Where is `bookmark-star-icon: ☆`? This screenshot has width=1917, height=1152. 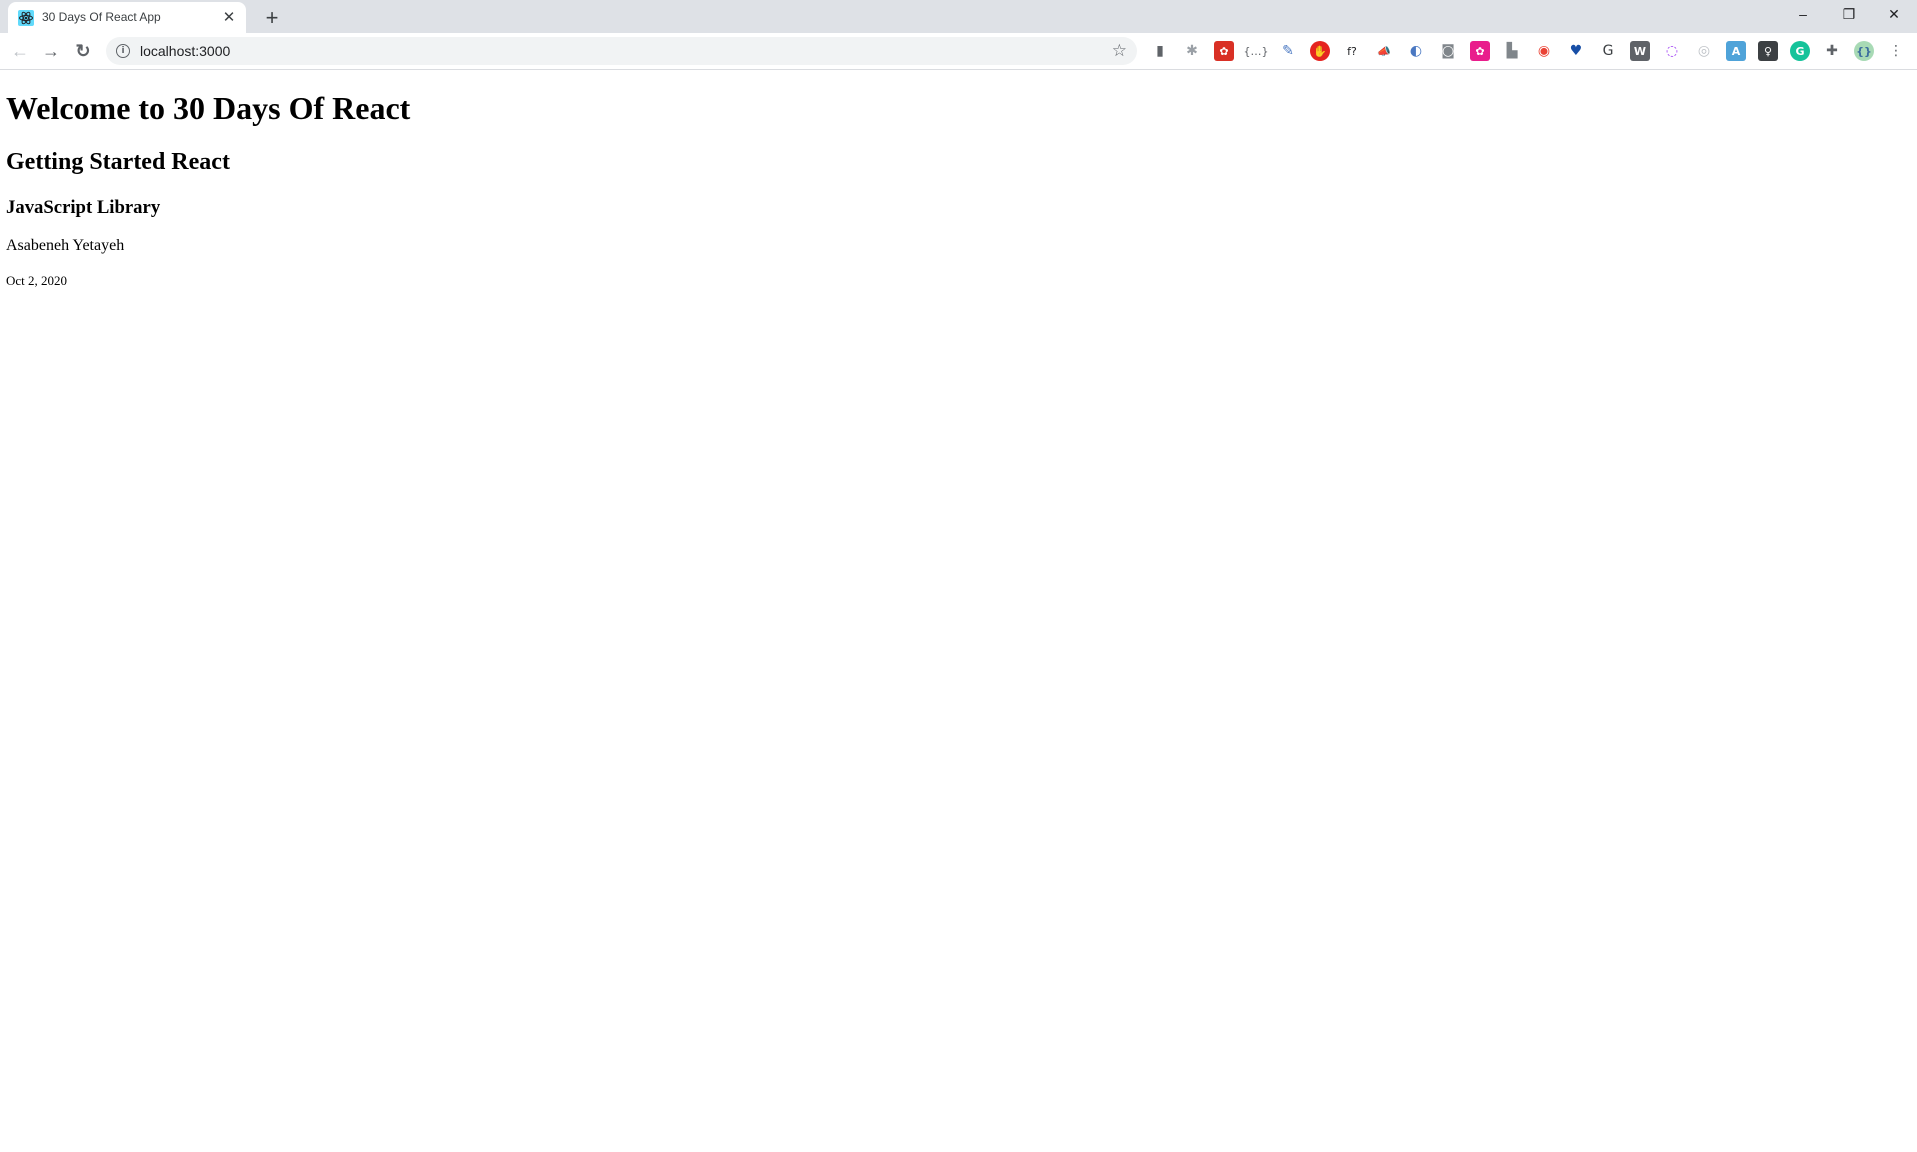
bookmark-star-icon: ☆ is located at coordinates (1119, 51).